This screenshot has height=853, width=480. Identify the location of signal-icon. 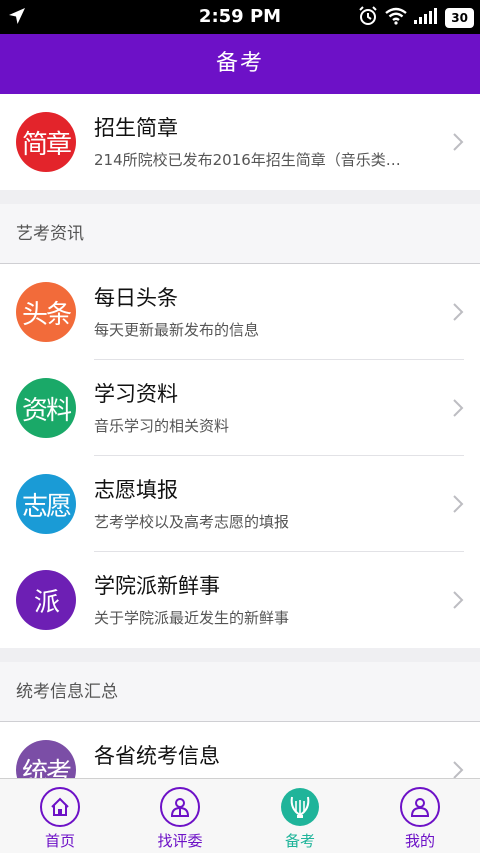
(426, 18).